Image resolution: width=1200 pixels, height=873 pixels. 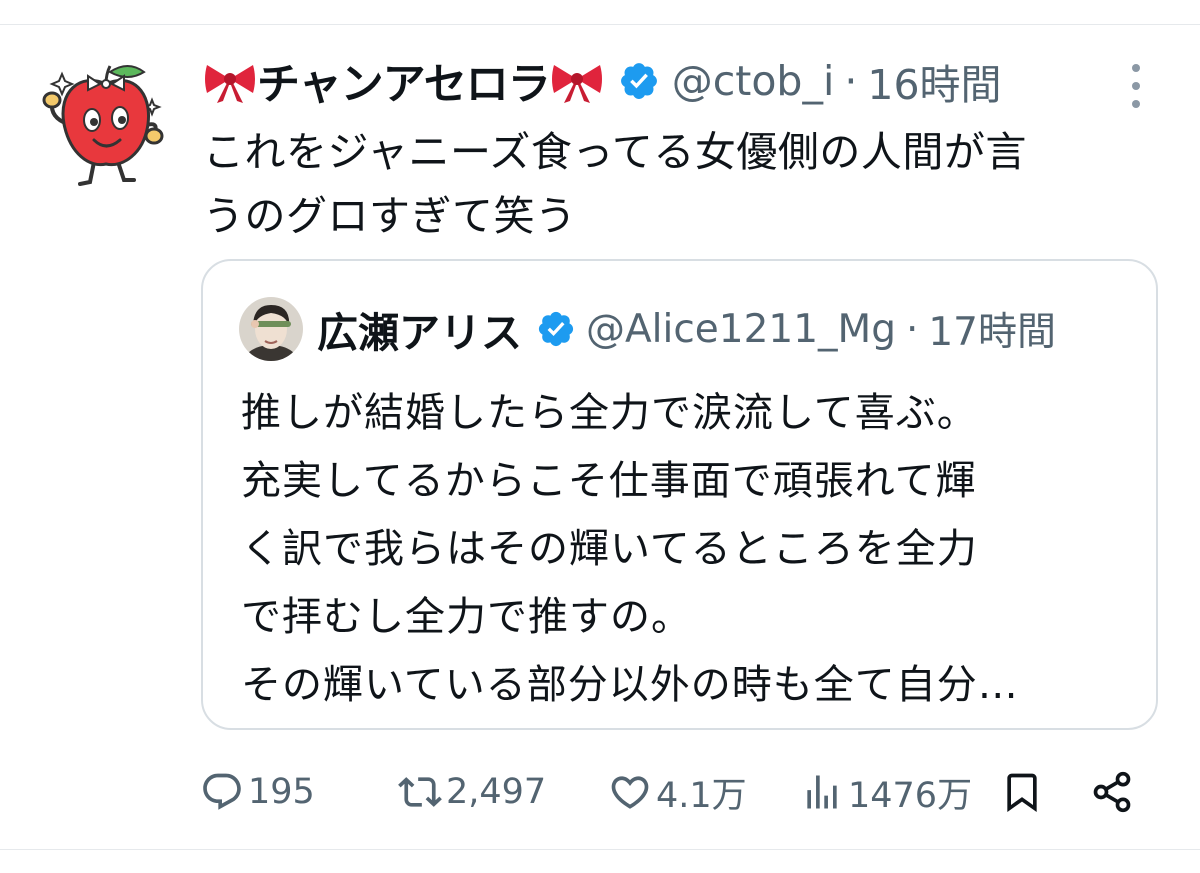 I want to click on share-button, so click(x=1114, y=792).